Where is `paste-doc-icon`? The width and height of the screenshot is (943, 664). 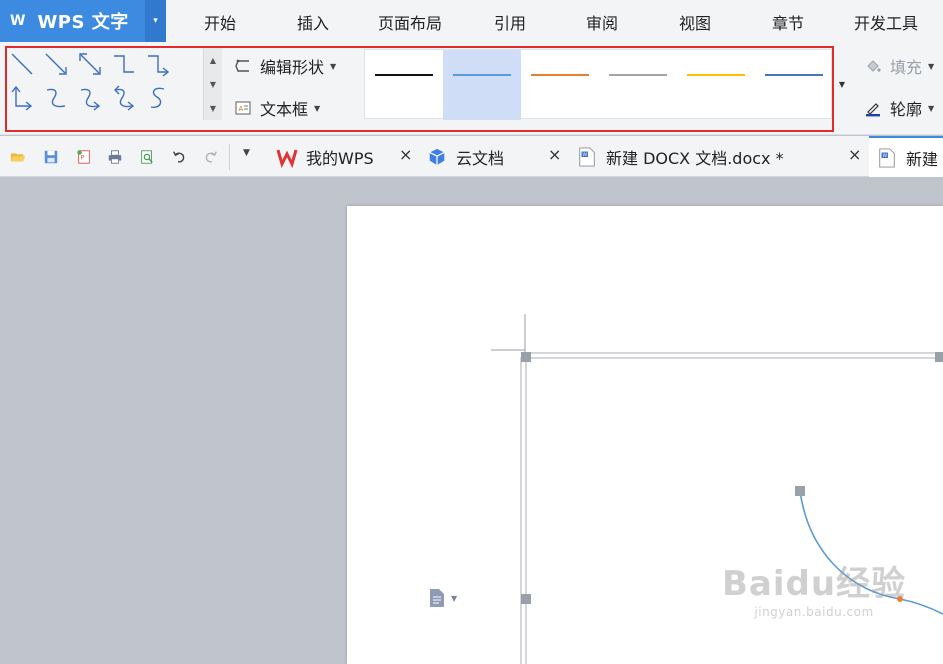 paste-doc-icon is located at coordinates (437, 598).